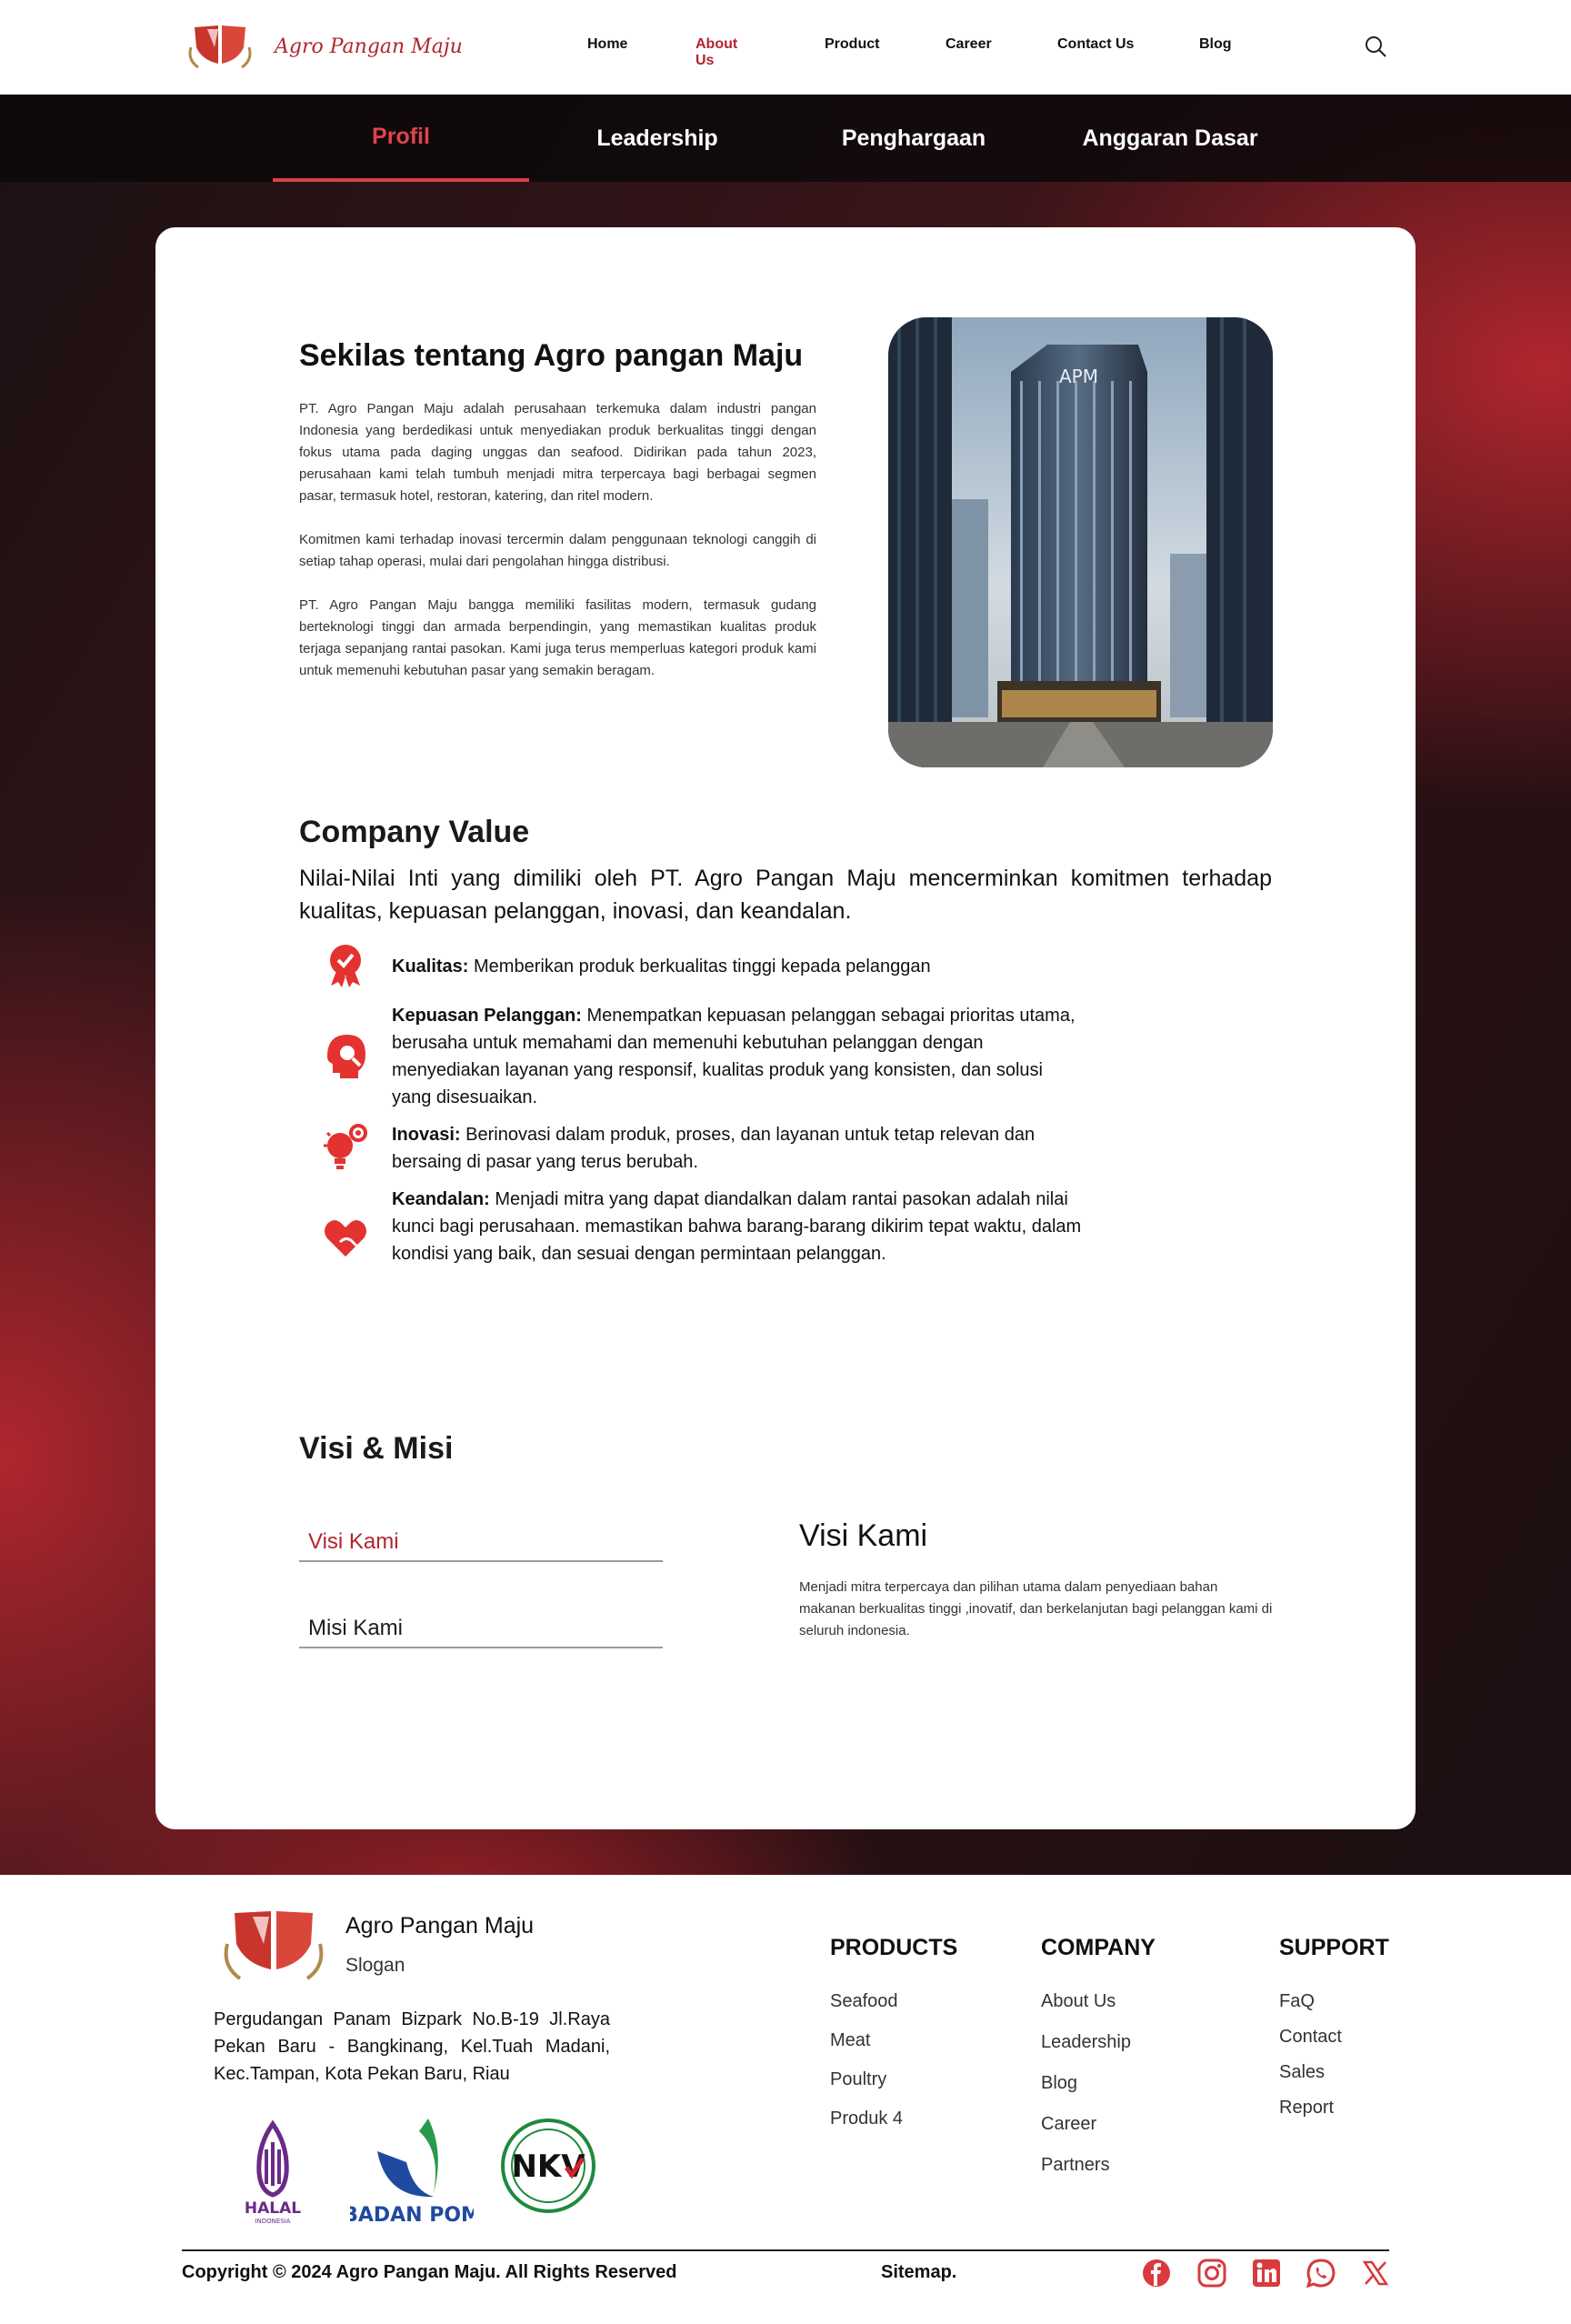 This screenshot has height=2324, width=1571. Describe the element at coordinates (345, 966) in the screenshot. I see `award-badge-icon` at that location.